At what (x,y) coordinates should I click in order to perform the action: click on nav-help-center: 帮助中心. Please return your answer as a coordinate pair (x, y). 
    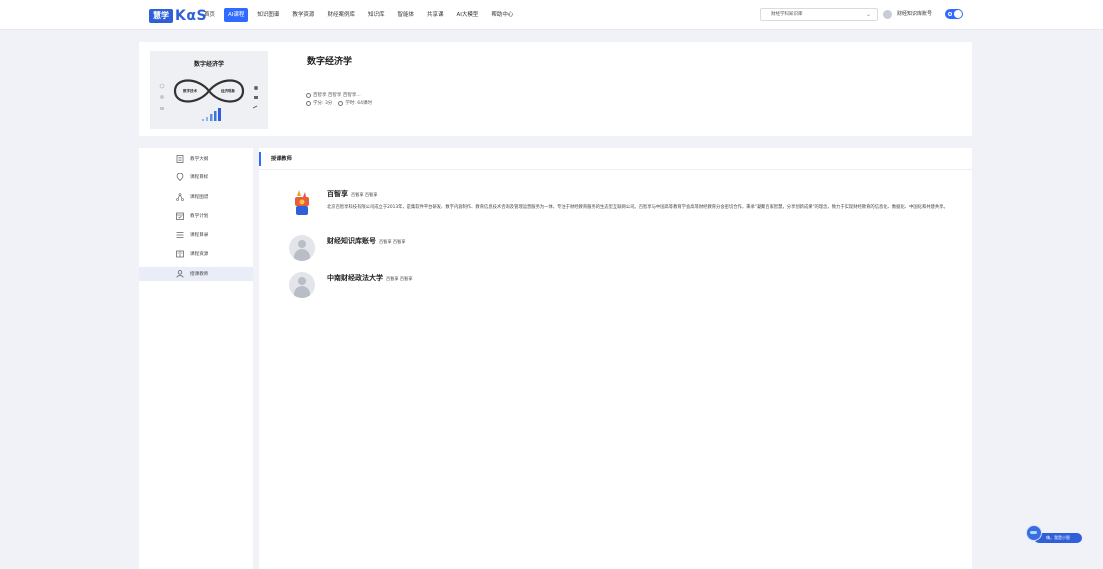
    Looking at the image, I should click on (502, 15).